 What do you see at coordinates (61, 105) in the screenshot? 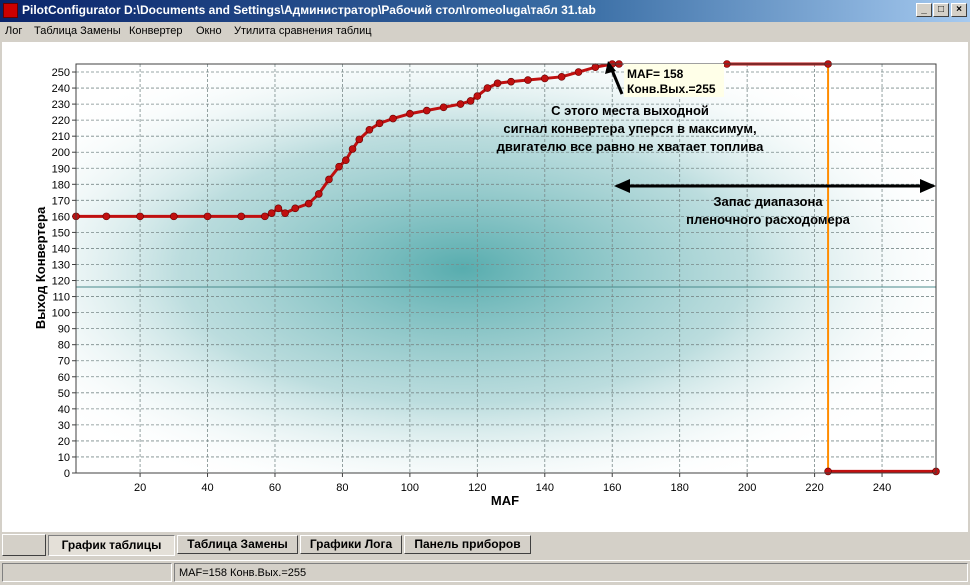
I see `y-tick-label: 230` at bounding box center [61, 105].